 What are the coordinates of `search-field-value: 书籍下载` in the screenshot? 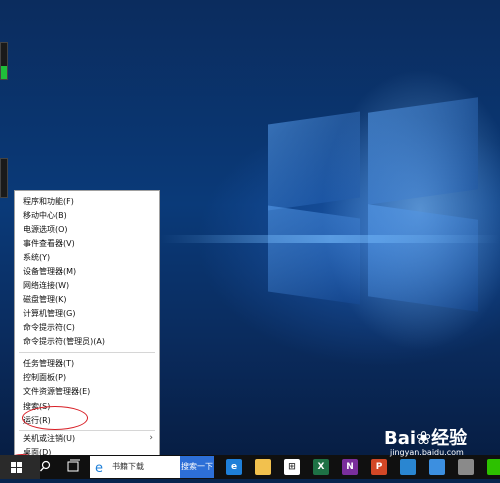 It's located at (128, 466).